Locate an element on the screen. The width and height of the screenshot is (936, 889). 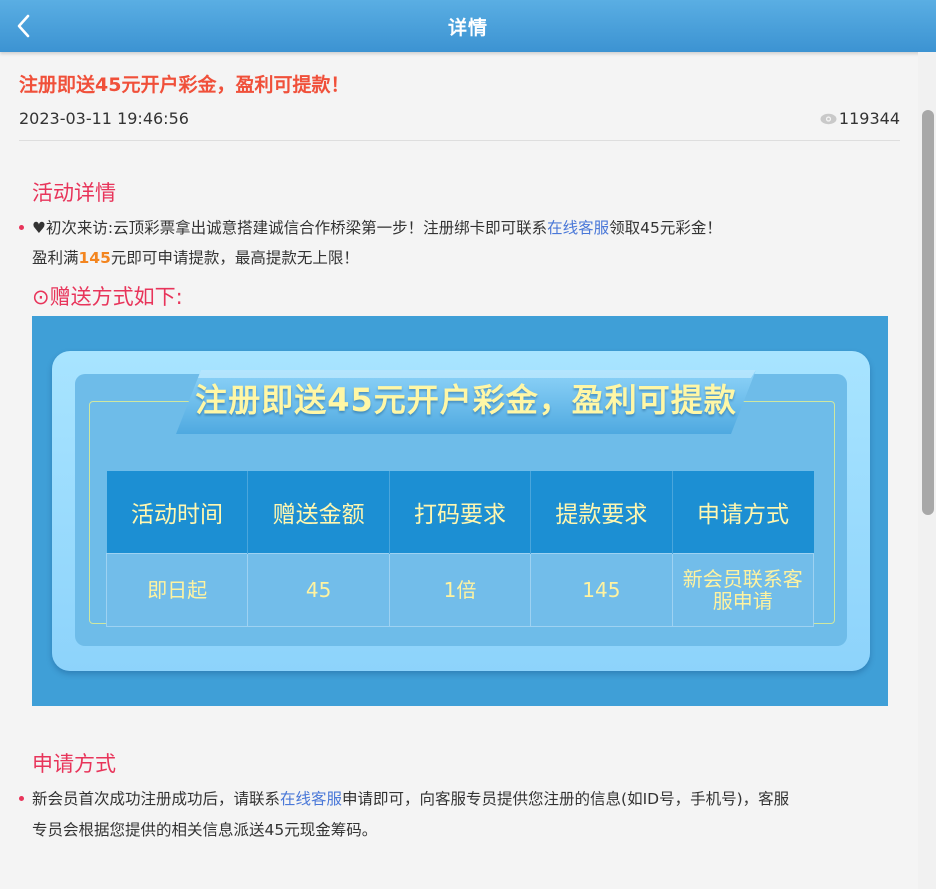
highlight-amount: 145 is located at coordinates (94, 258).